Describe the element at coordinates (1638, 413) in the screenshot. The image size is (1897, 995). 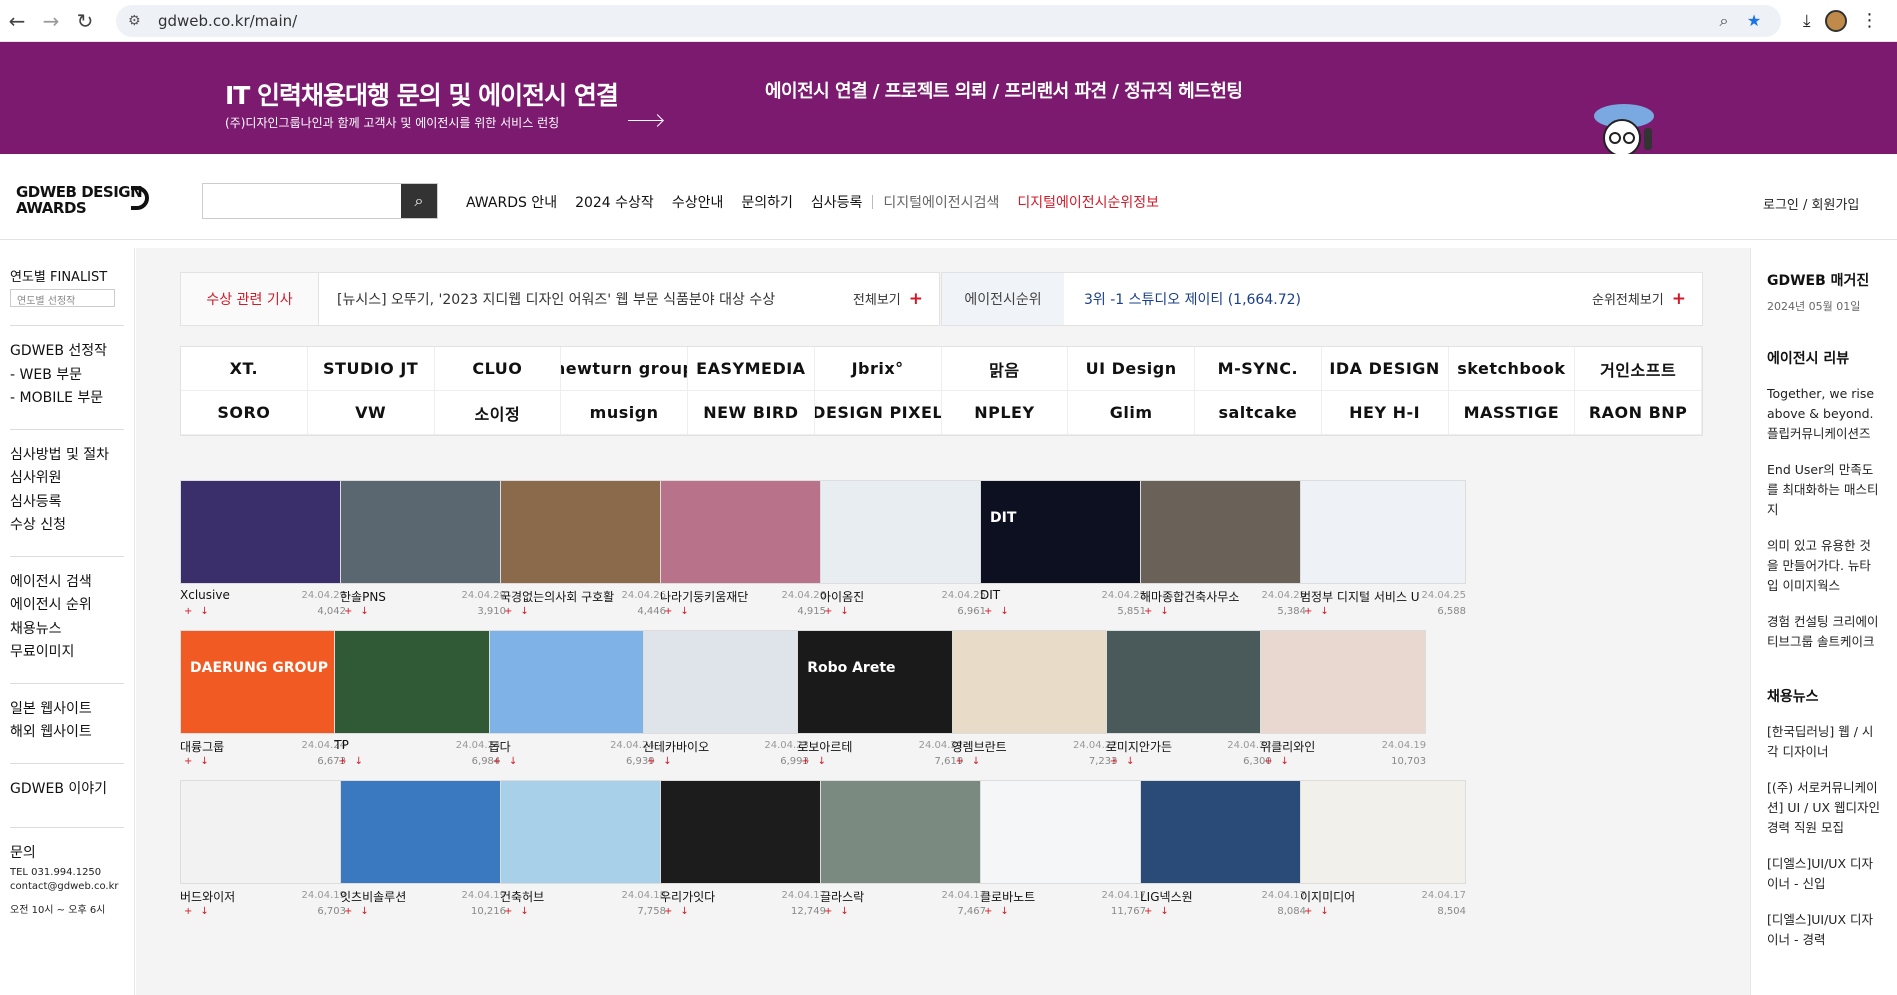
I see `agency-logo: RAON BNP` at that location.